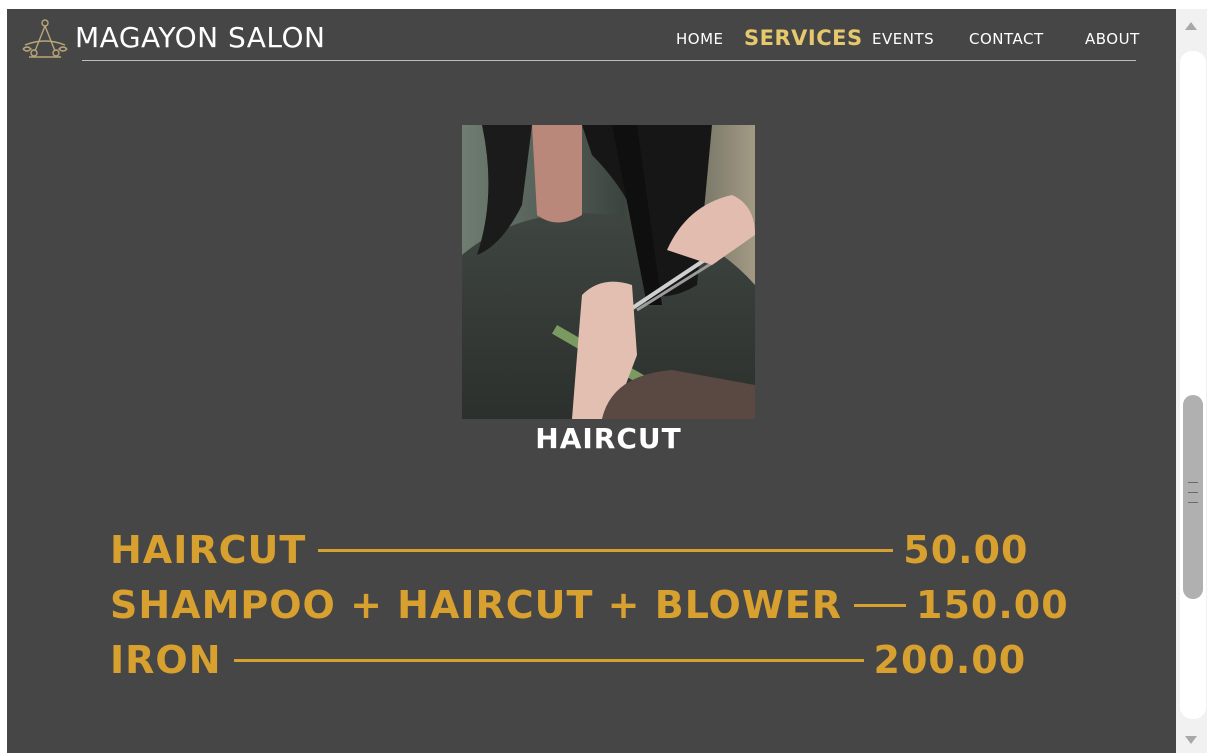 Image resolution: width=1207 pixels, height=753 pixels. What do you see at coordinates (208, 550) in the screenshot?
I see `service-name: HAIRCUT` at bounding box center [208, 550].